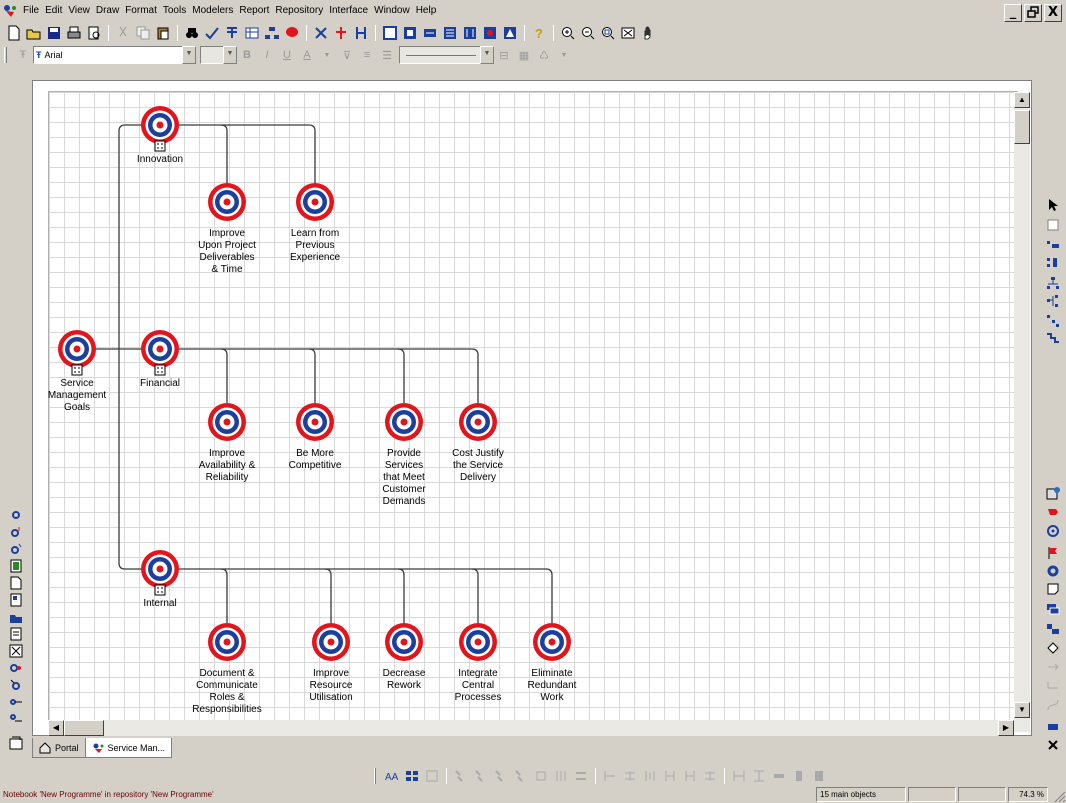  I want to click on font-size-dropdown-button: ▼, so click(230, 55).